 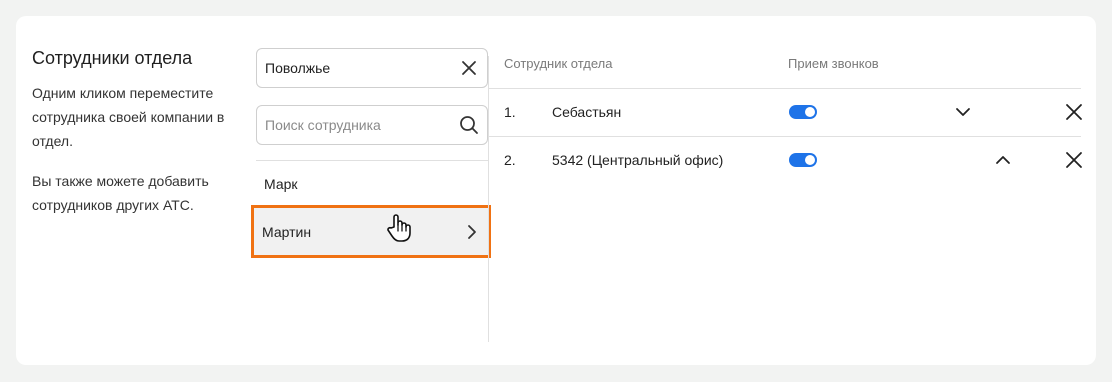 What do you see at coordinates (488, 199) in the screenshot?
I see `vertical-divider` at bounding box center [488, 199].